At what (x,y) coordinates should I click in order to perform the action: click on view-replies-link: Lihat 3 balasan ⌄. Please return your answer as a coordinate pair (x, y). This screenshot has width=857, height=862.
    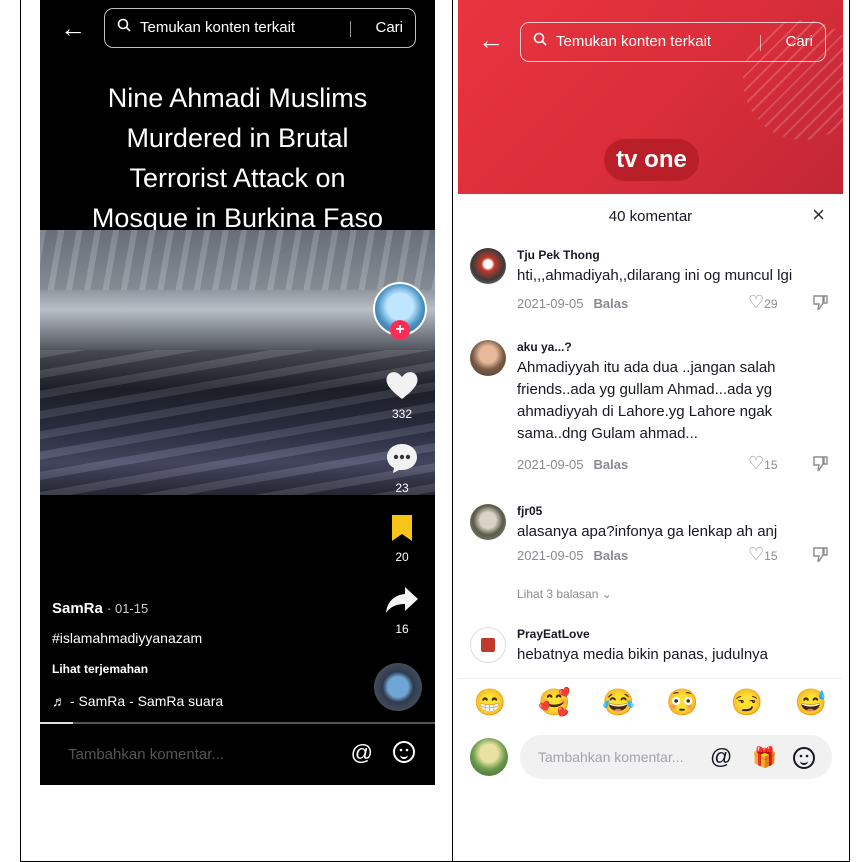
    Looking at the image, I should click on (564, 594).